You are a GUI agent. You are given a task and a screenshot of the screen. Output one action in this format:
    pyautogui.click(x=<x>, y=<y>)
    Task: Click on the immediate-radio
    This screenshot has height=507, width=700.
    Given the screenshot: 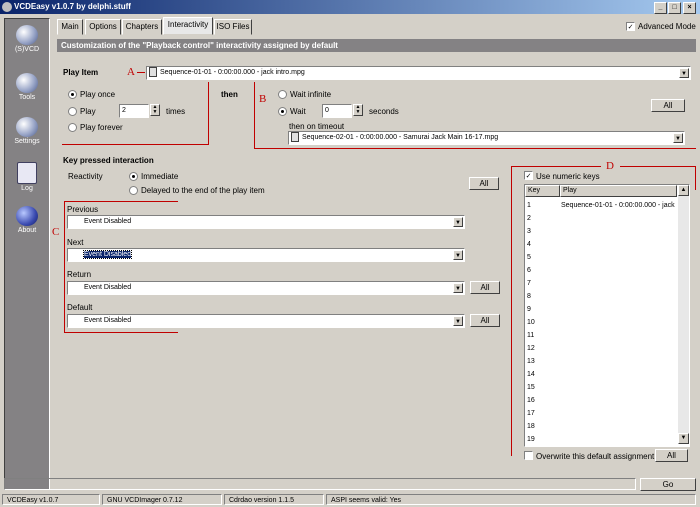 What is the action you would take?
    pyautogui.click(x=133, y=176)
    